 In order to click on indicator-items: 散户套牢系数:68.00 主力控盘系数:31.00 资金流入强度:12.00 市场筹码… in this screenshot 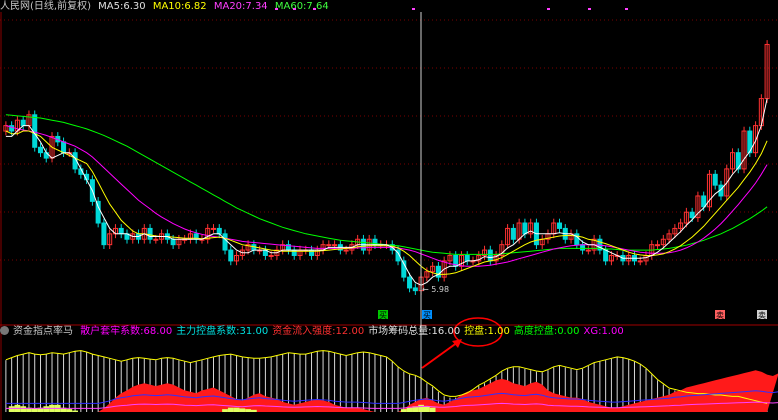, I will do `click(354, 331)`.